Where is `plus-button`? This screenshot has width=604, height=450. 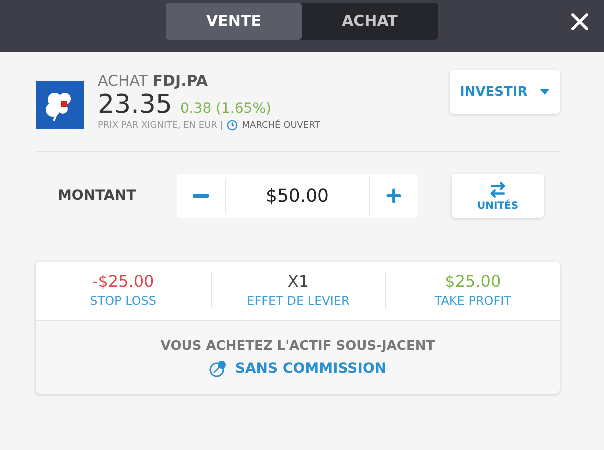 plus-button is located at coordinates (394, 196).